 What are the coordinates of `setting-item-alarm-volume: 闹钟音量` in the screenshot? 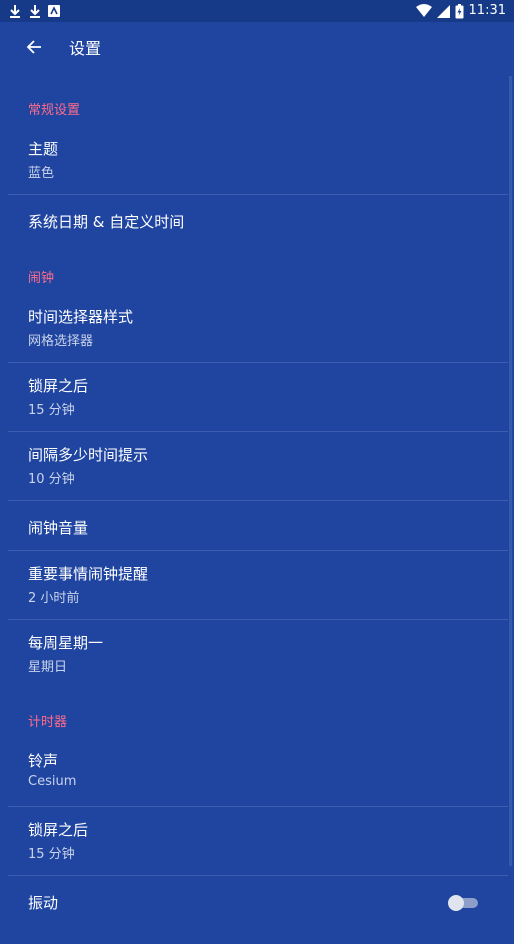 It's located at (257, 525).